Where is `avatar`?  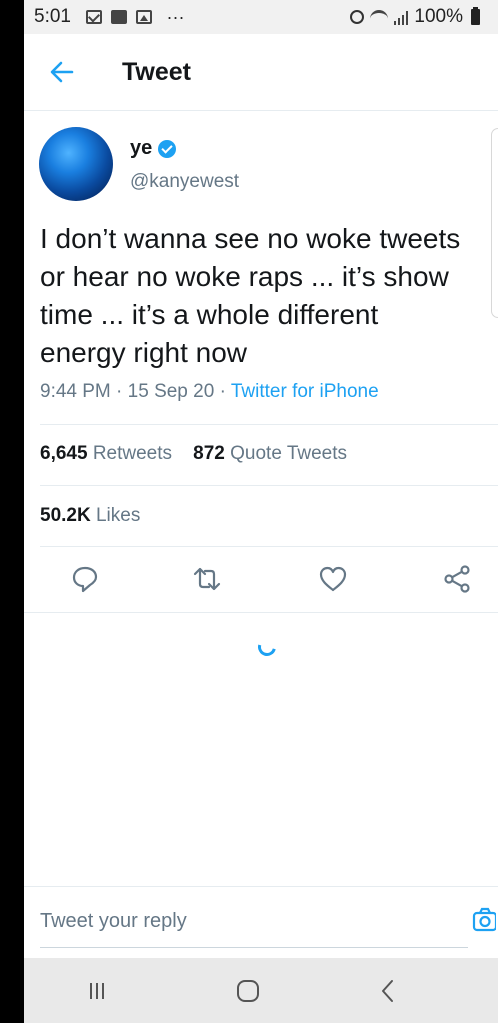
avatar is located at coordinates (76, 164).